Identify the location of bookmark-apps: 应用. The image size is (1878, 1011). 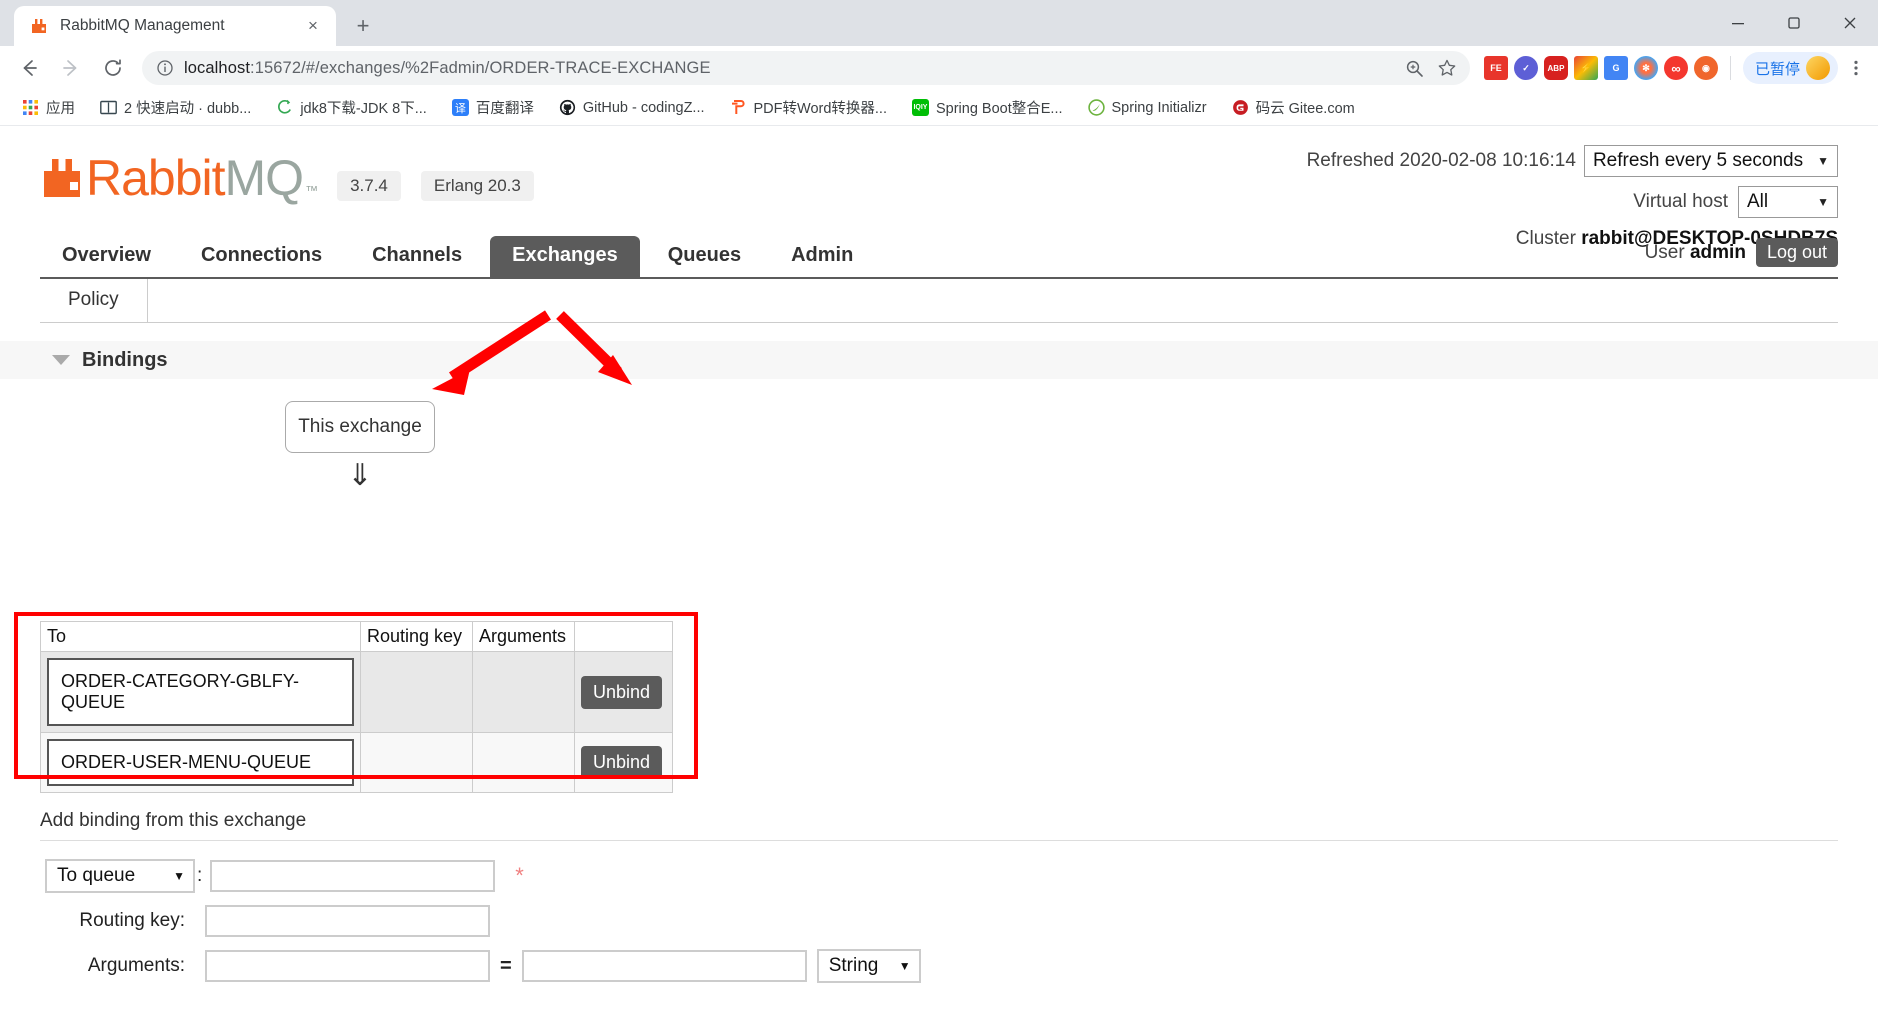
(48, 107).